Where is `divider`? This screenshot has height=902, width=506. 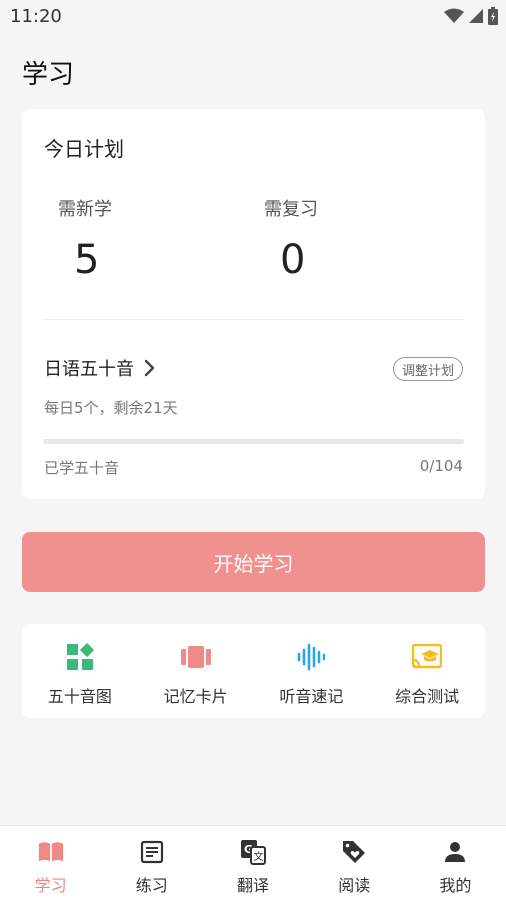 divider is located at coordinates (253, 319).